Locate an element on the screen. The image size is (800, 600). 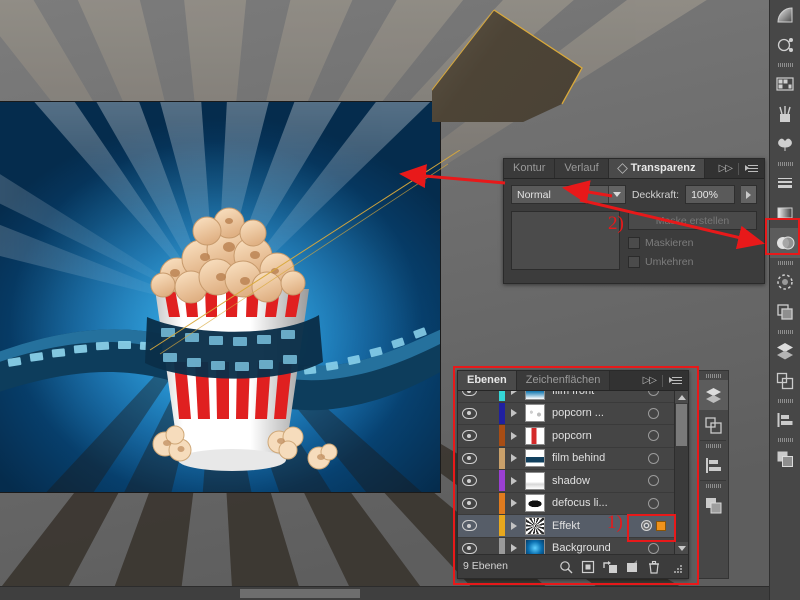
tab-zeichenflaechen: Zeichenflächen is located at coordinates (563, 380).